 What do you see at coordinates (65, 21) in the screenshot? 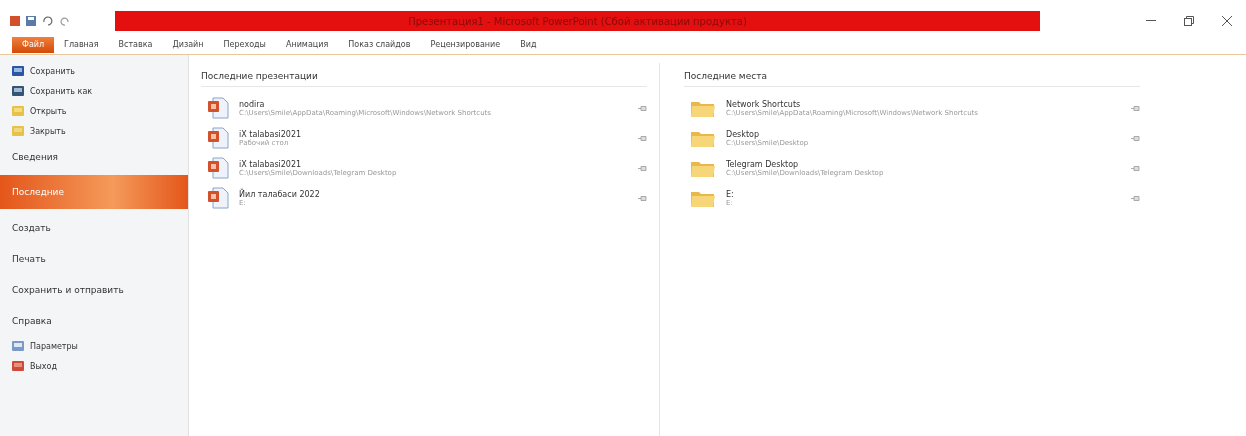
I see `redo-icon` at bounding box center [65, 21].